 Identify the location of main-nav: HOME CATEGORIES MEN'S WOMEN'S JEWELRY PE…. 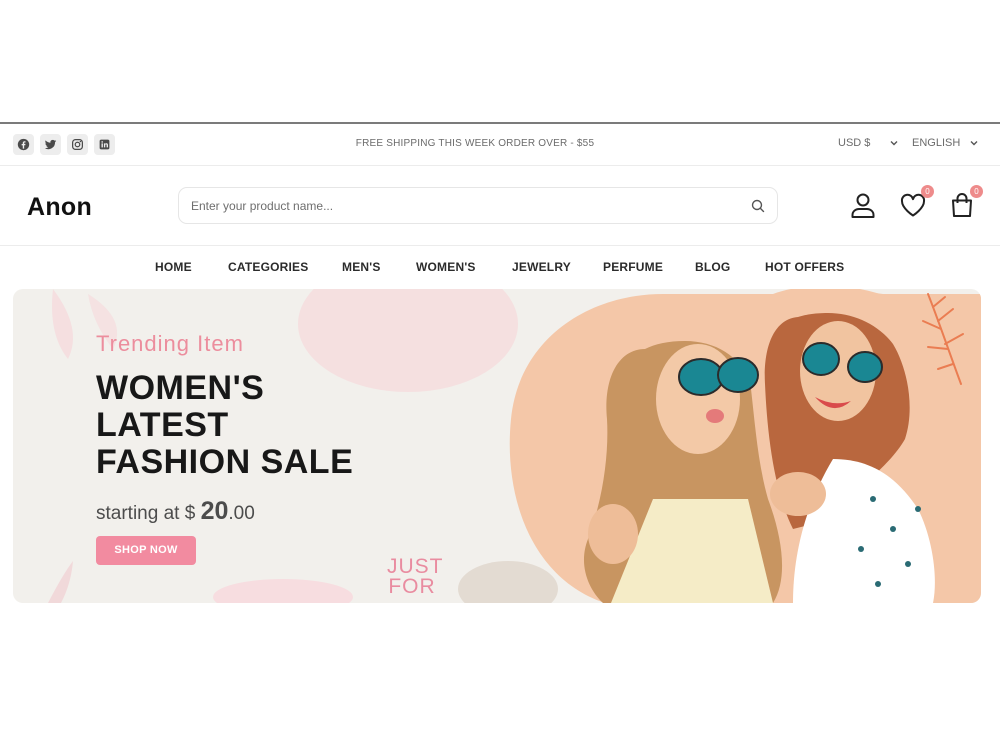
(500, 267).